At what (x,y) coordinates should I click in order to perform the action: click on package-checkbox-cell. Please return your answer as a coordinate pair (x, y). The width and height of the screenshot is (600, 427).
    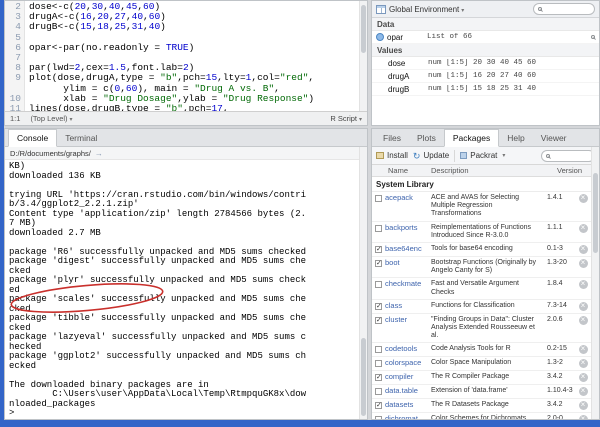
    Looking at the image, I should click on (378, 198).